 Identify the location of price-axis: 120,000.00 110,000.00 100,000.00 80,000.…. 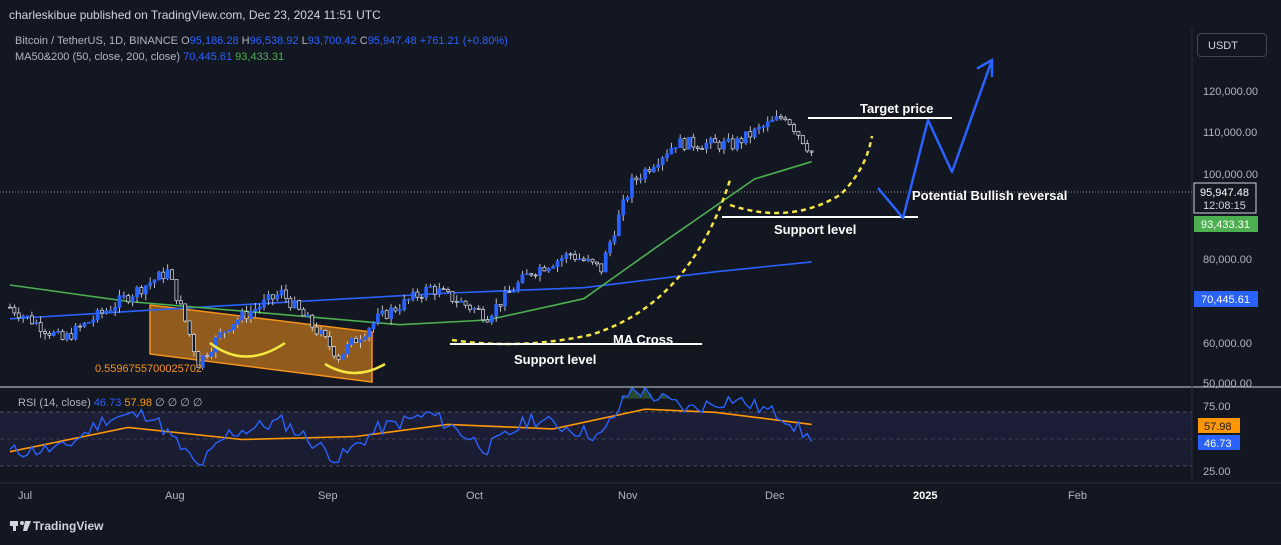
(1230, 238).